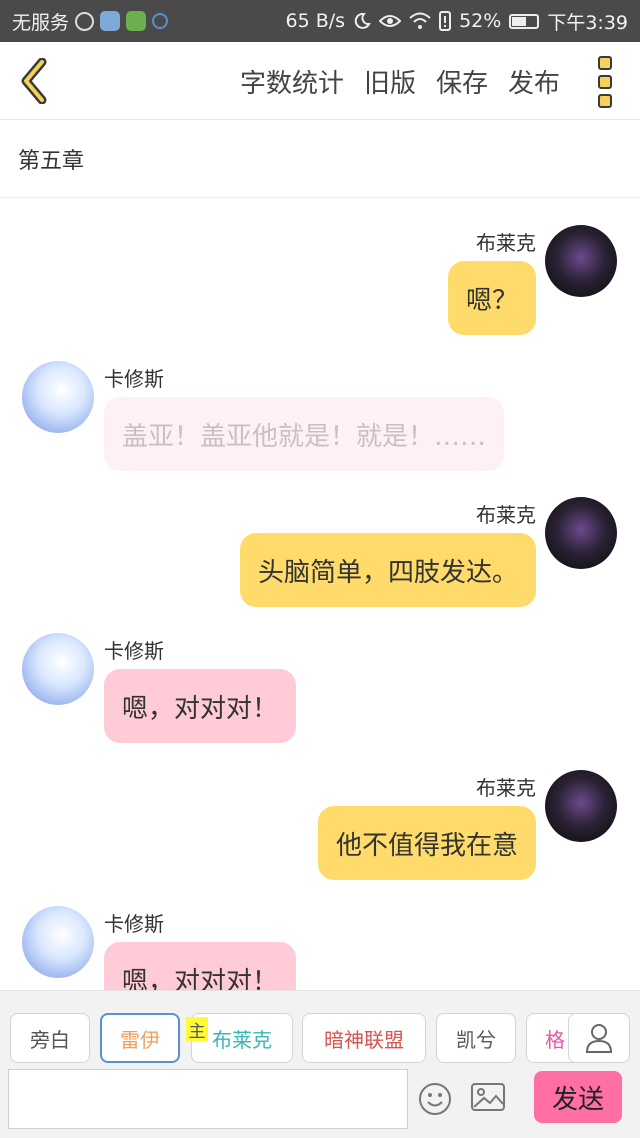  I want to click on chevron-left-icon, so click(34, 81).